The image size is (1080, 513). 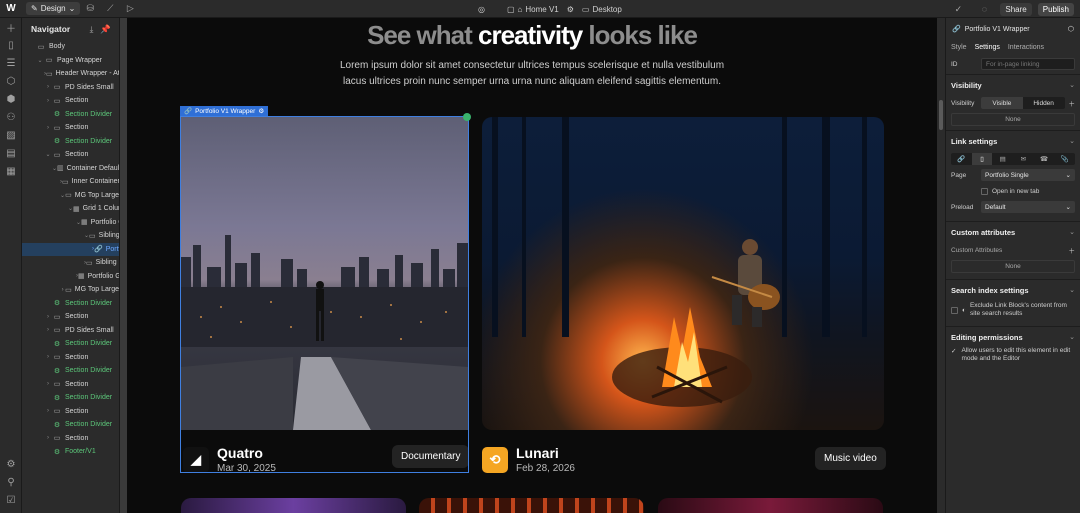 I want to click on card-tag: Music video, so click(x=850, y=458).